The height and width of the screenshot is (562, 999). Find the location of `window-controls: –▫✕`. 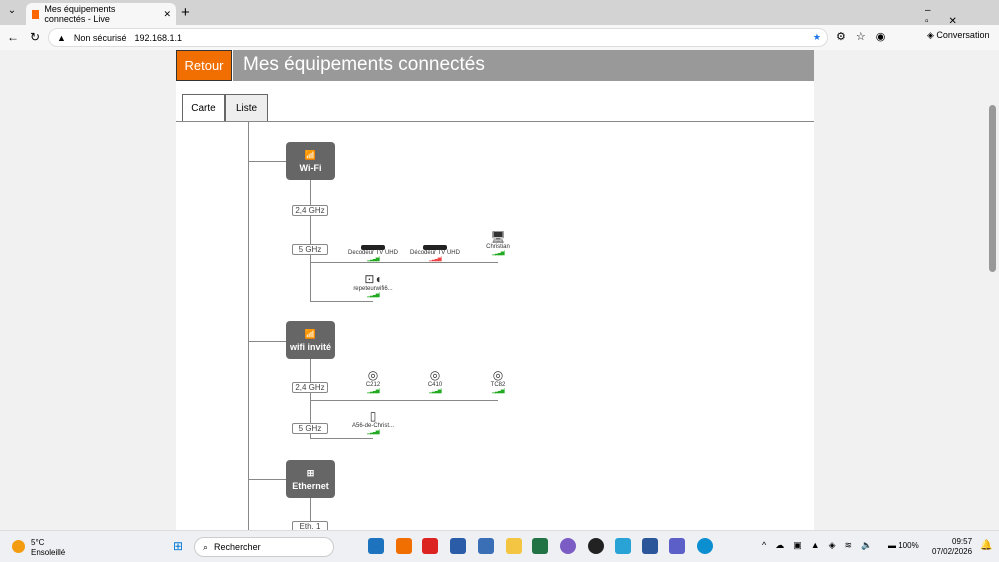

window-controls: –▫✕ is located at coordinates (962, 16).